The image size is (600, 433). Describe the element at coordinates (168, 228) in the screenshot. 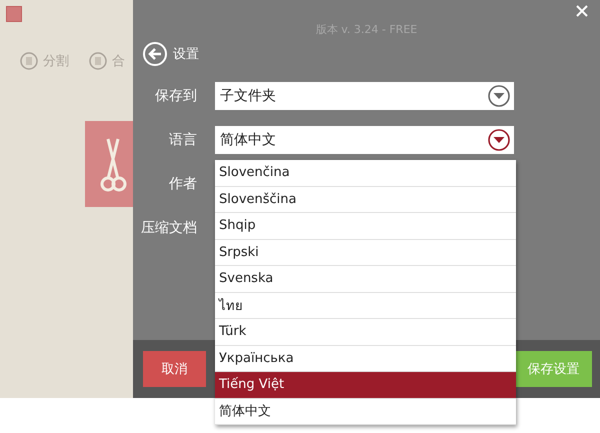

I see `field-label: 压缩文档` at that location.